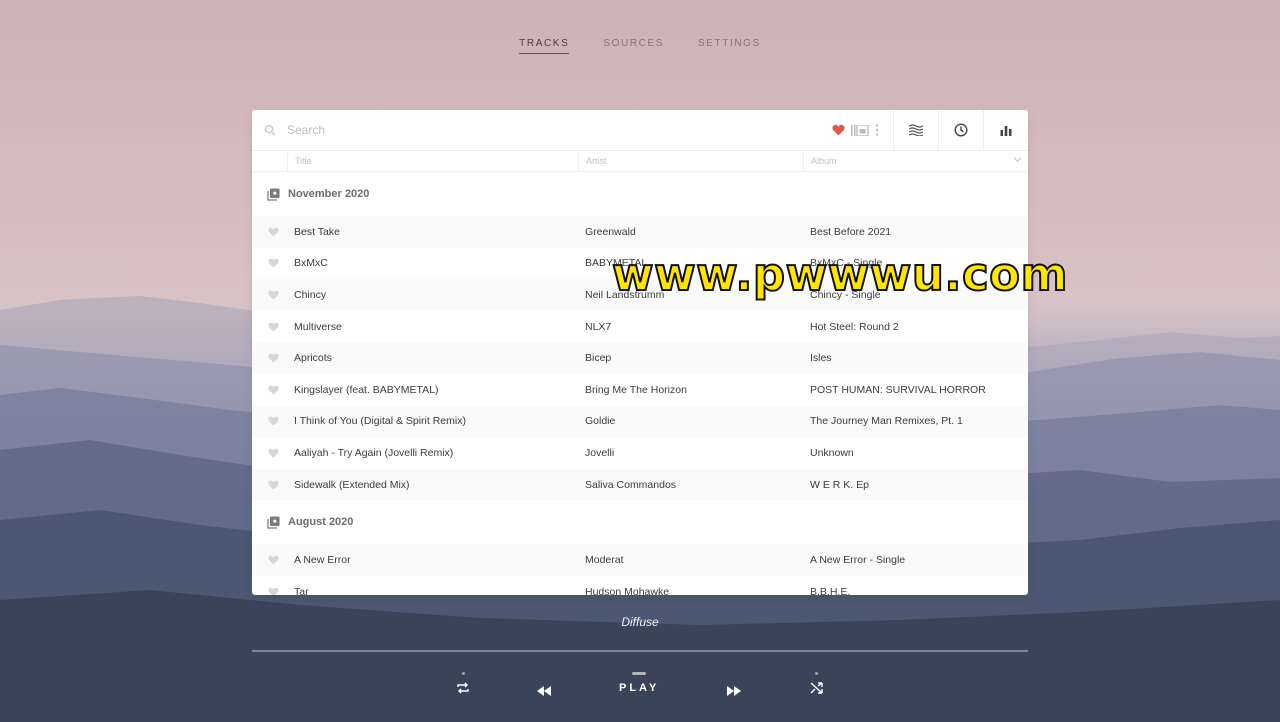 The image size is (1280, 722). Describe the element at coordinates (600, 452) in the screenshot. I see `track-artist: Jovelli` at that location.